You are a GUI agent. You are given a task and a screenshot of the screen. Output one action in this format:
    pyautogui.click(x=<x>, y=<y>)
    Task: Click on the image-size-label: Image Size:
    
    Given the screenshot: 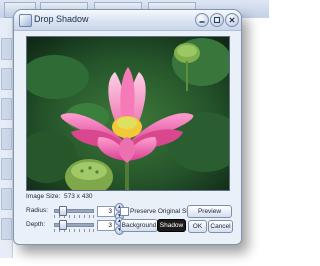 What is the action you would take?
    pyautogui.click(x=43, y=196)
    